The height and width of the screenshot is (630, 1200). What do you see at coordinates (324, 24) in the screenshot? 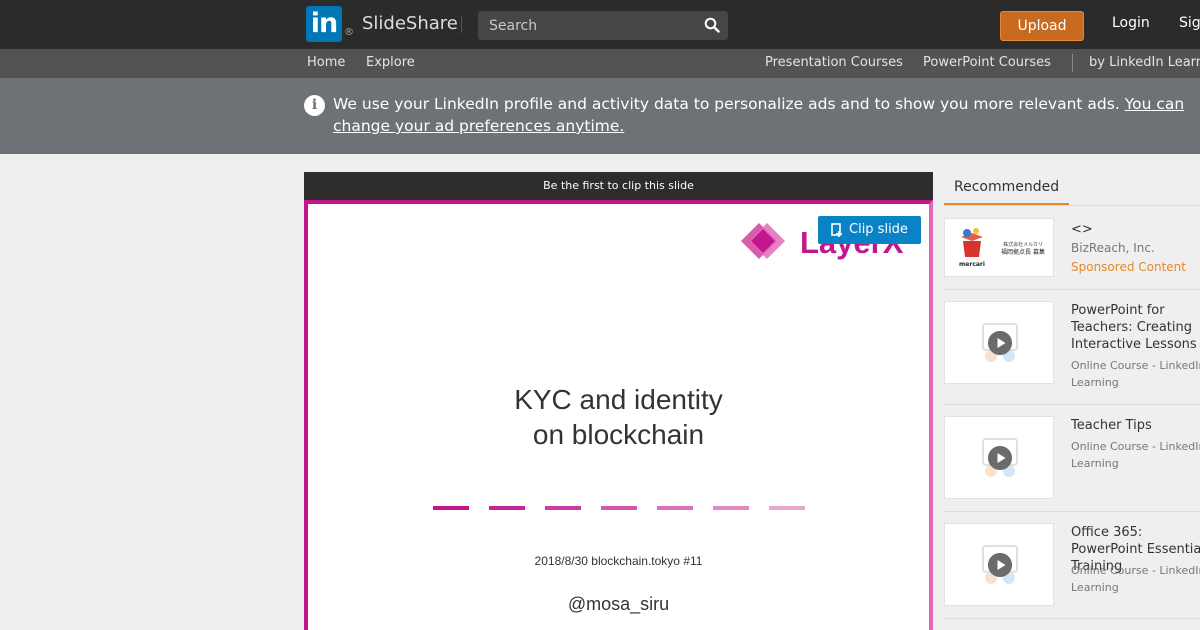
I see `linkedin-logo-icon: in` at bounding box center [324, 24].